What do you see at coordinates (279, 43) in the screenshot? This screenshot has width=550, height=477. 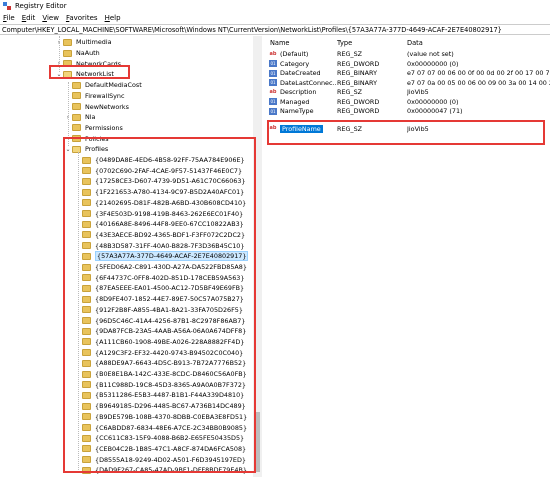 I see `column-header-name: Name` at bounding box center [279, 43].